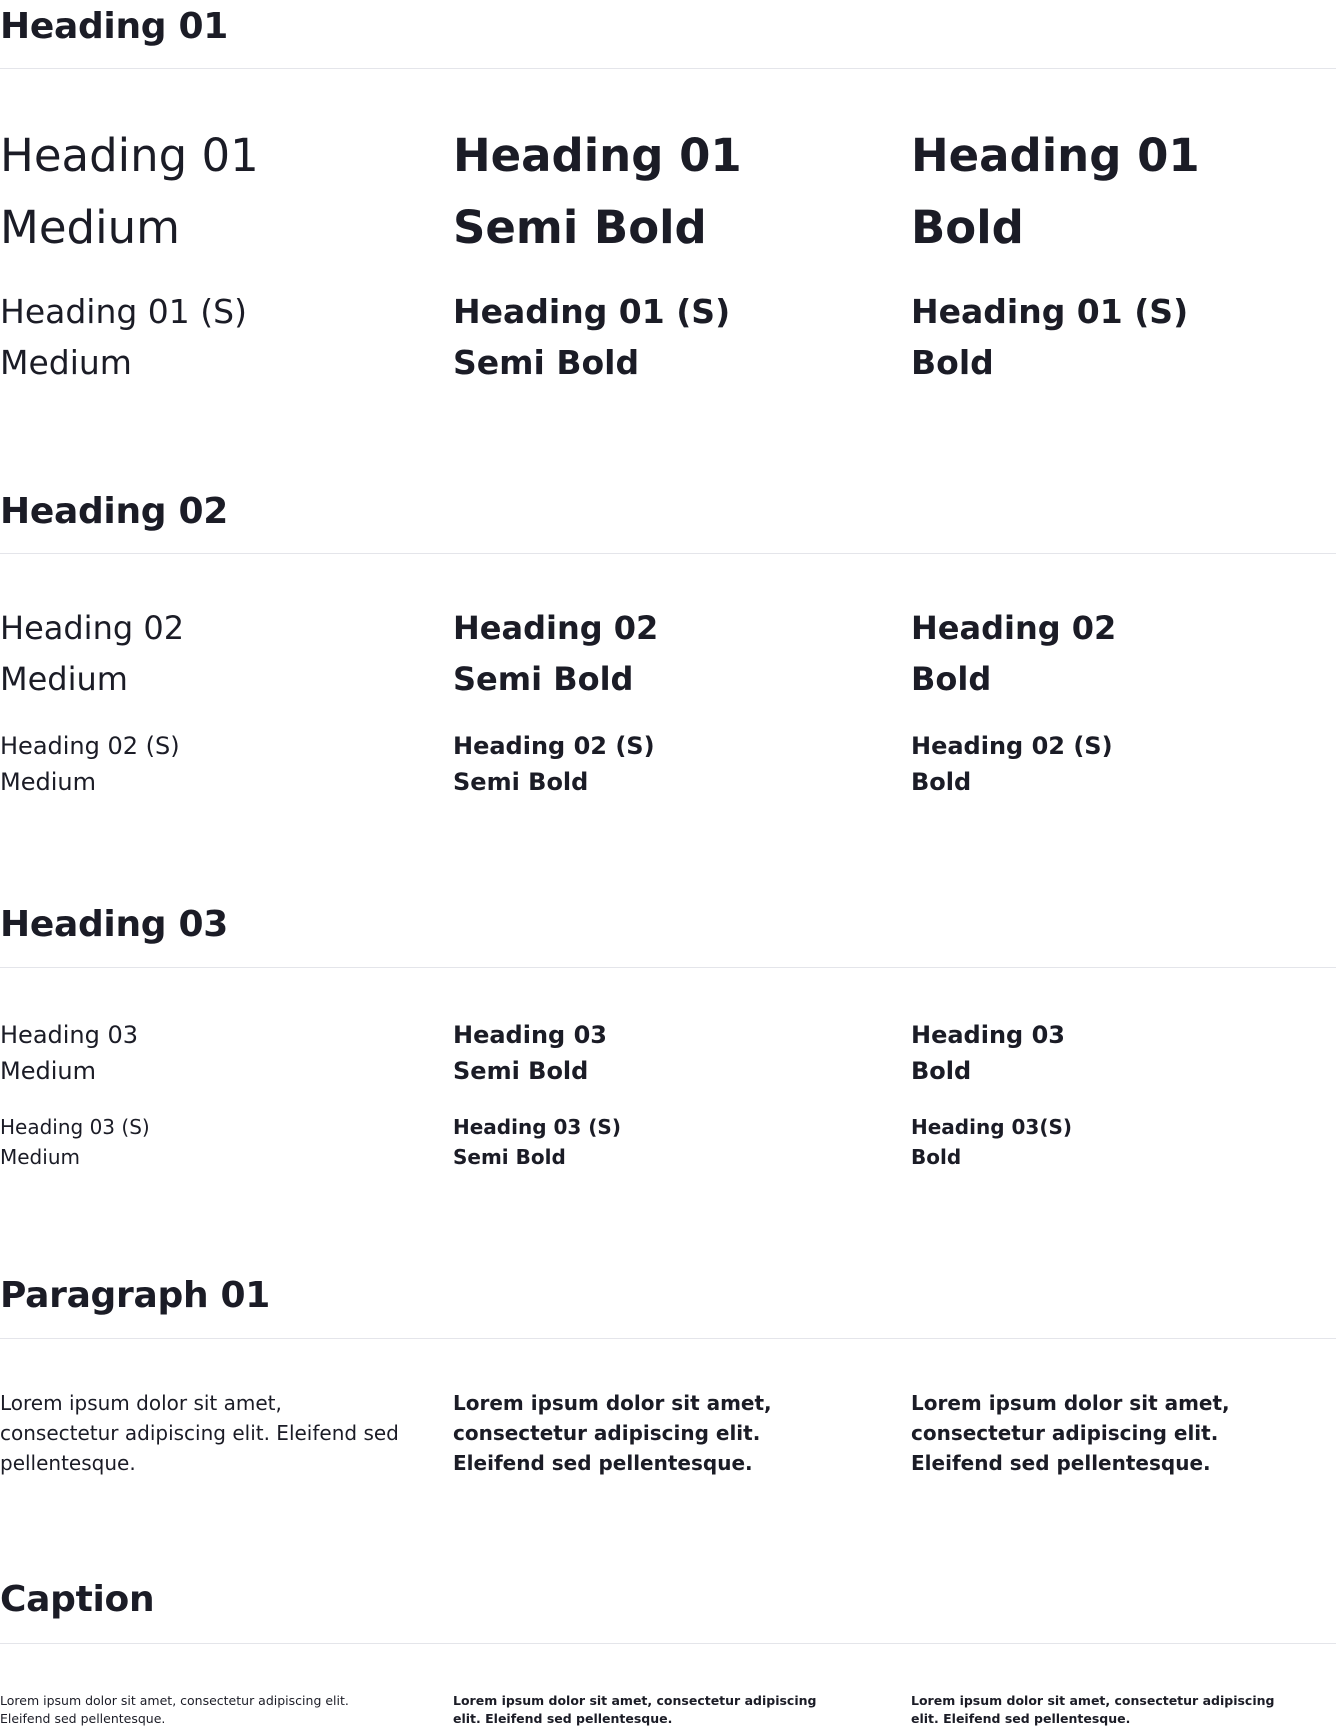  I want to click on heading-02-semi-bold-sample: Heading 02 Semi Bold, so click(555, 654).